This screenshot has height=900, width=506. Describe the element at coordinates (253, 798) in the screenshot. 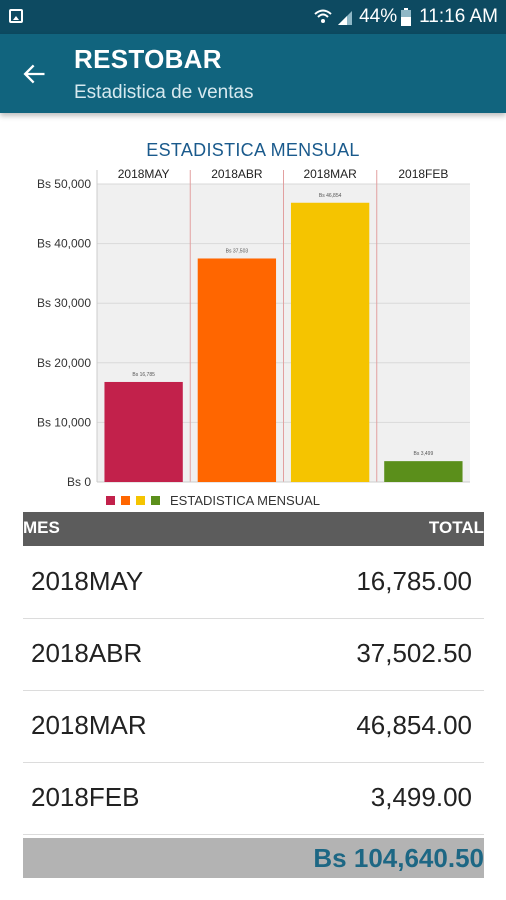

I see `table-row: 2018FEB 3,499.00` at that location.